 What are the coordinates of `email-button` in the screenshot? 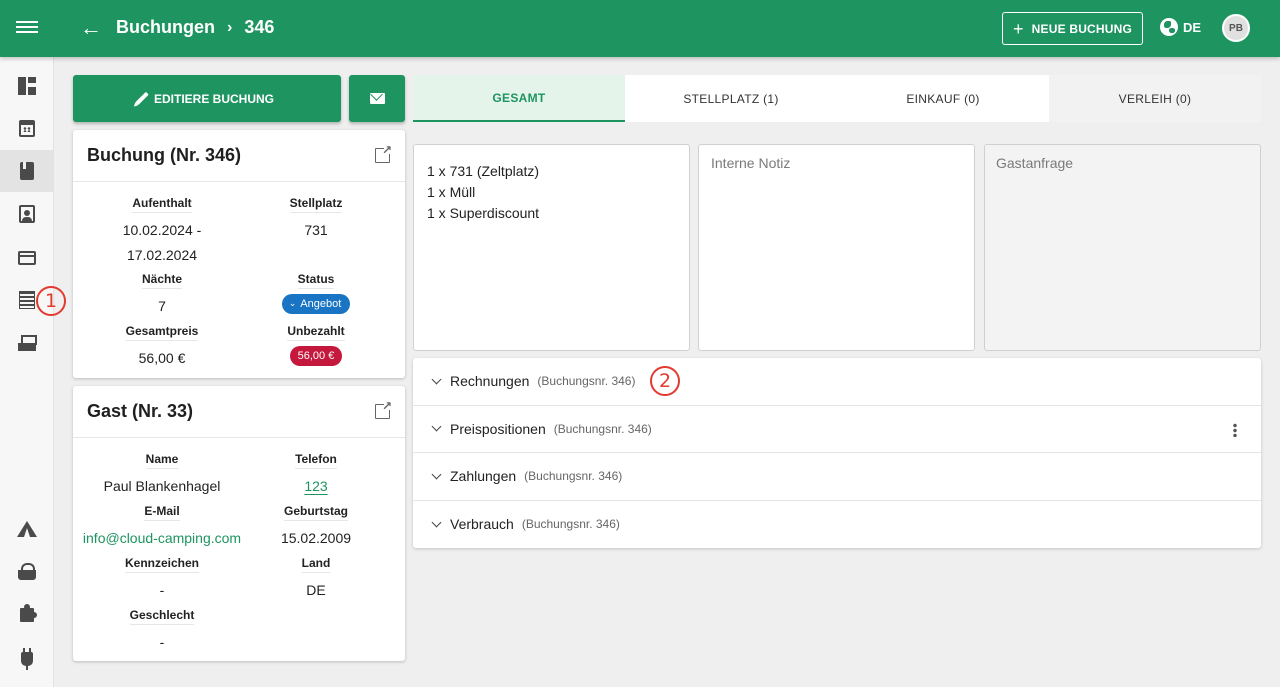 It's located at (377, 98).